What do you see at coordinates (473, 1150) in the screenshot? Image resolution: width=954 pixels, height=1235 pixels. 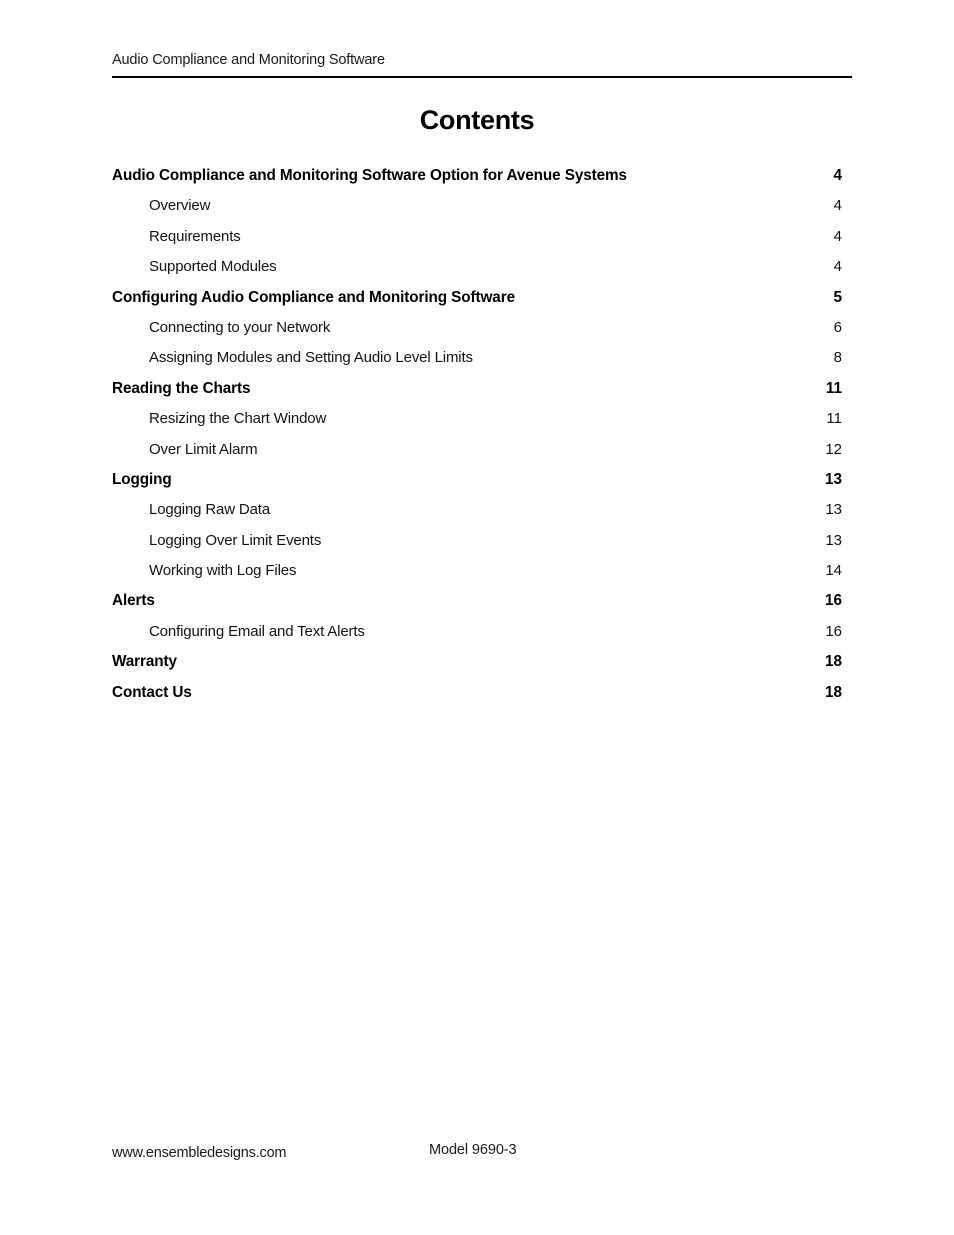 I see `footer-model-number: Model 9690-3` at bounding box center [473, 1150].